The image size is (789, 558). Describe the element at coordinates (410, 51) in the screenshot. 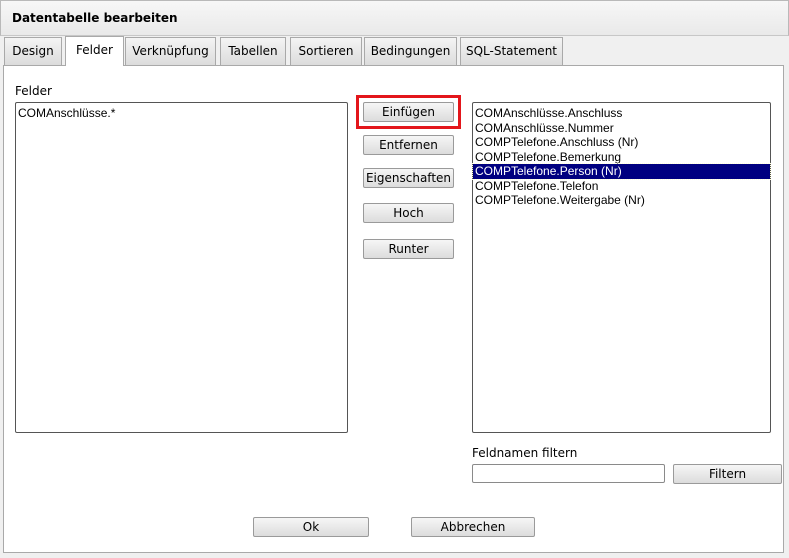

I see `tab-bedingungen: Bedingungen` at that location.